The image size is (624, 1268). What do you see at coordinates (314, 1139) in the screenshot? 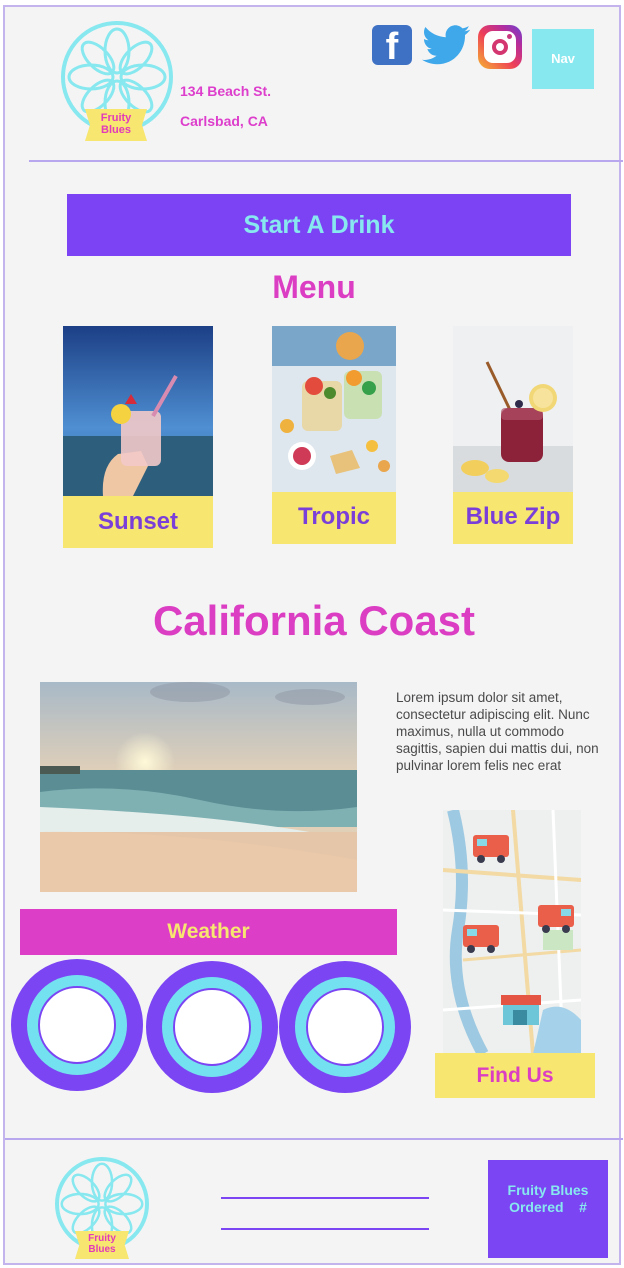
I see `footer-divider` at bounding box center [314, 1139].